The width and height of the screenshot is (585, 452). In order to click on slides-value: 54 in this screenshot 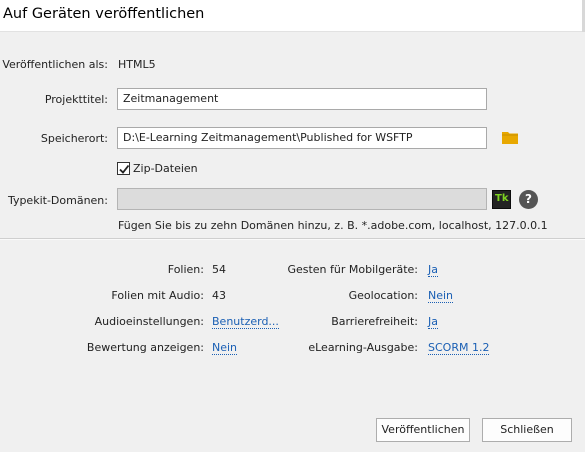, I will do `click(219, 269)`.